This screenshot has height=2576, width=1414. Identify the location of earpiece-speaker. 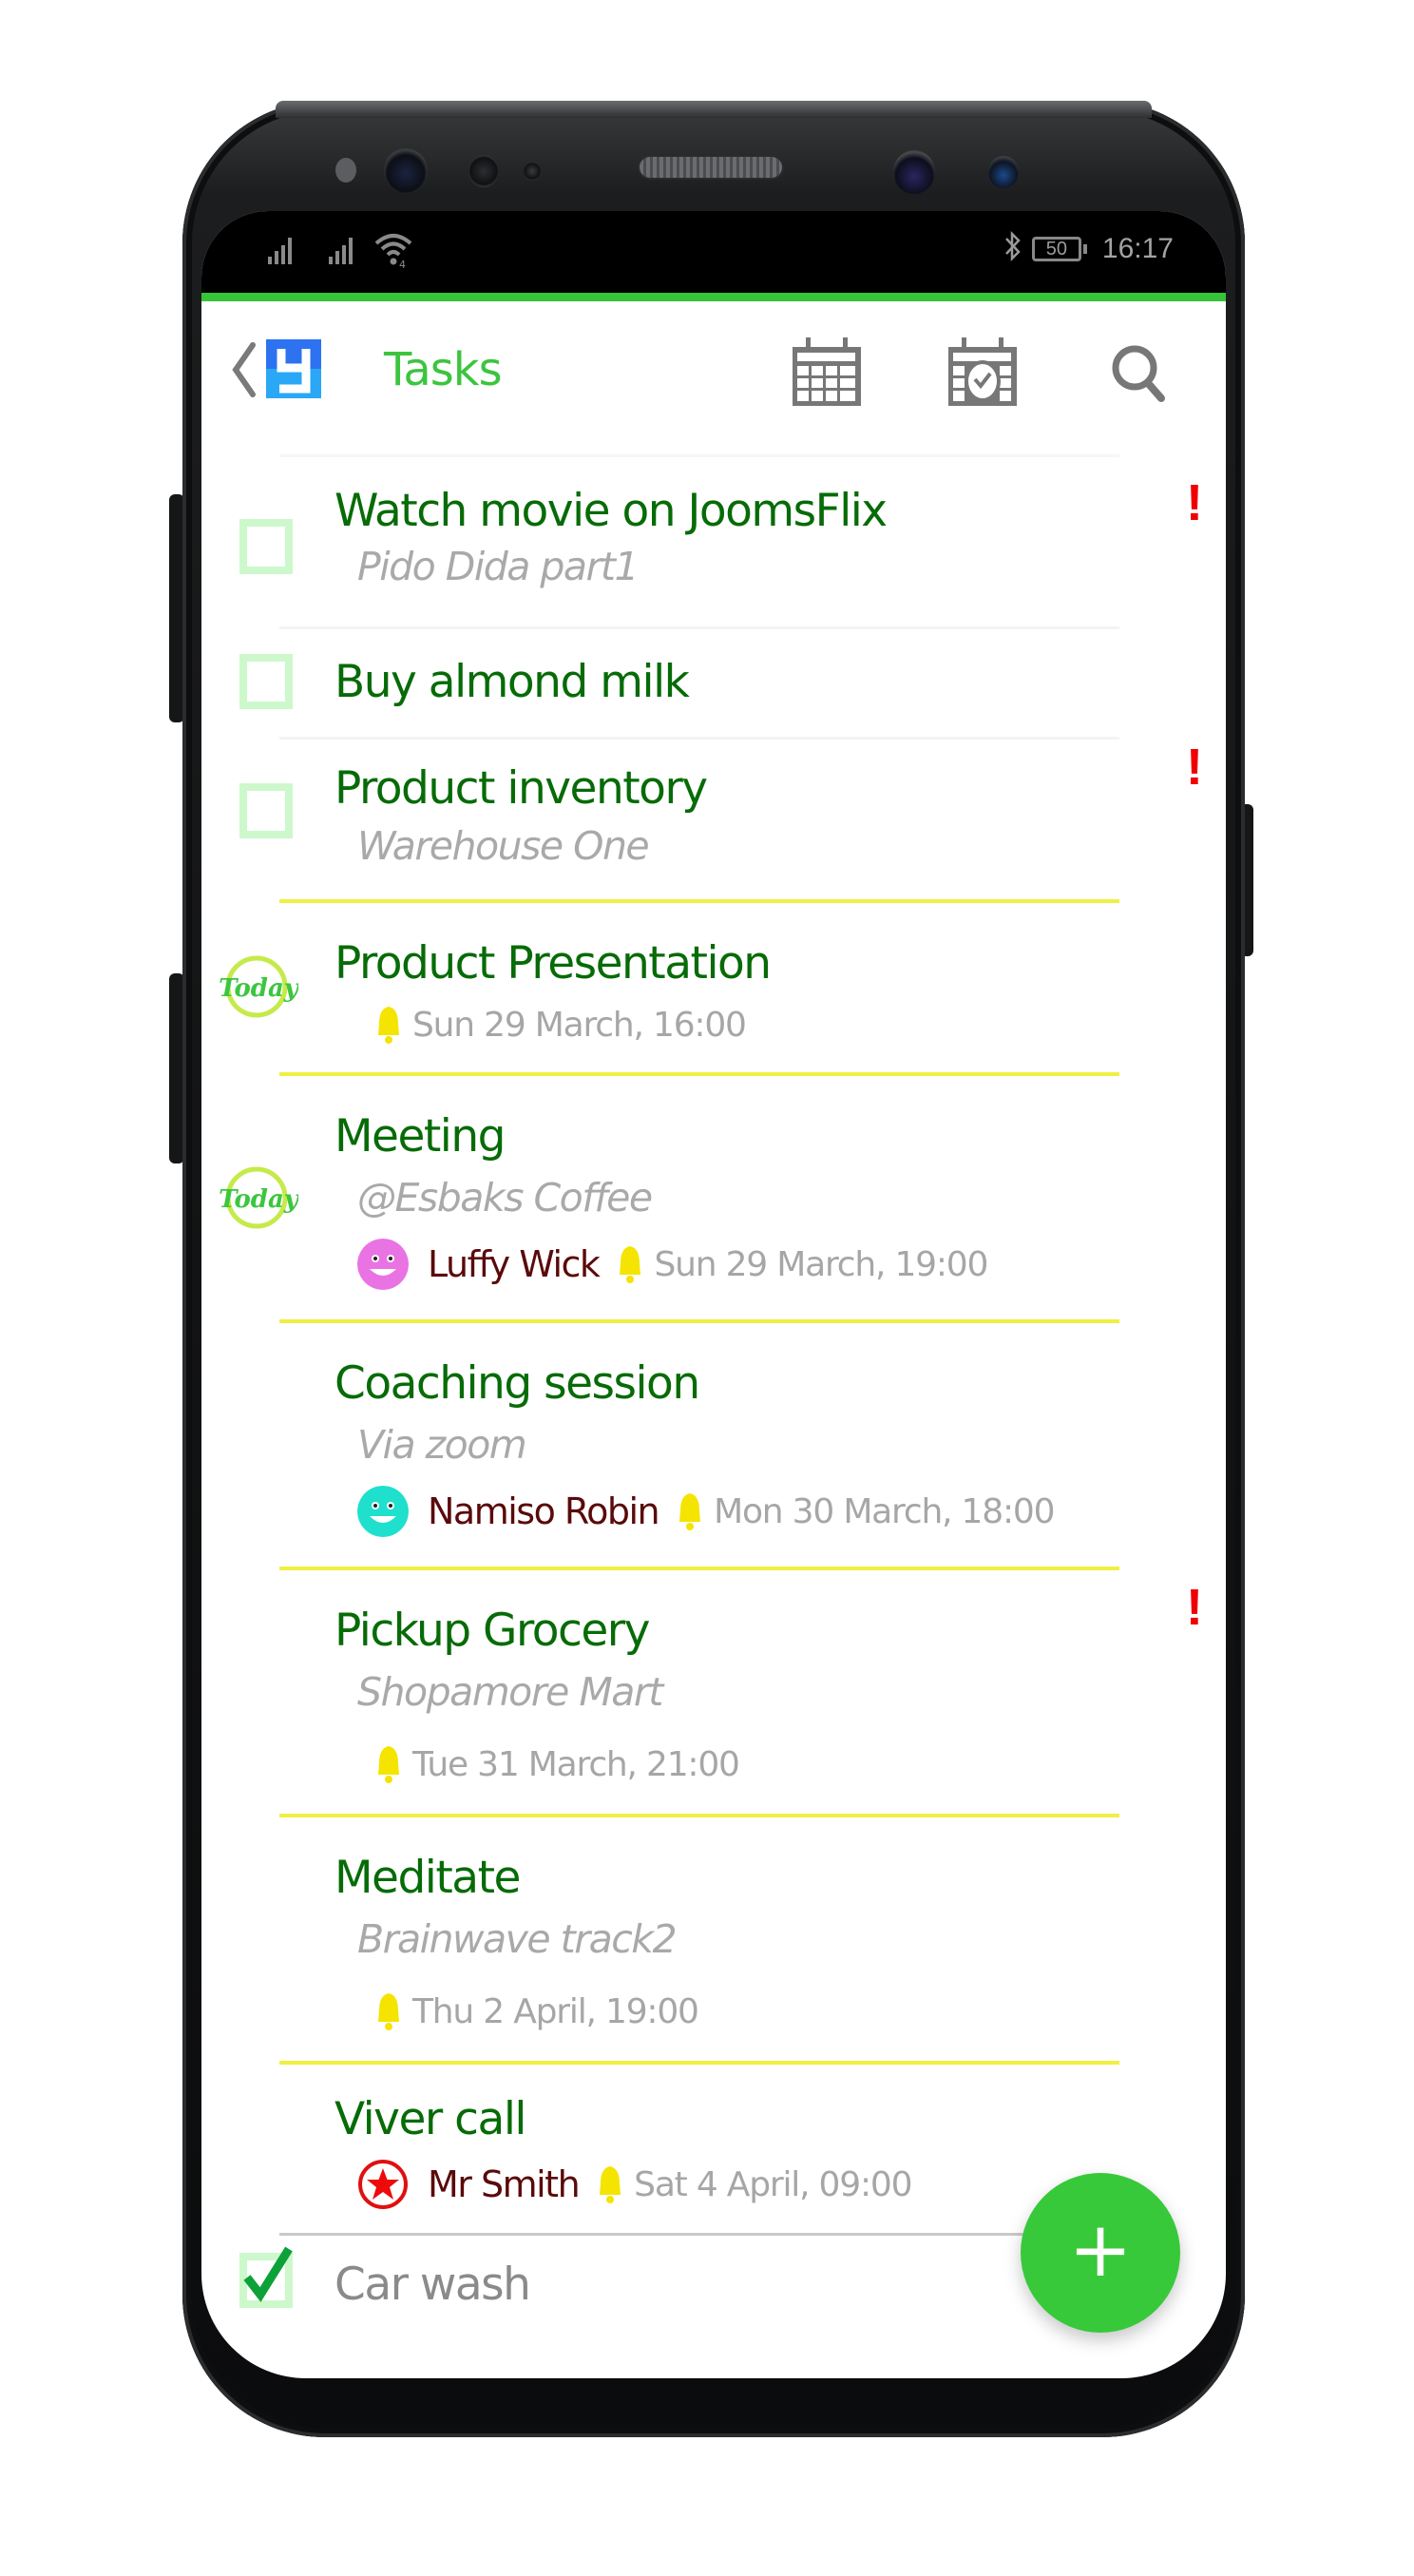
(711, 167).